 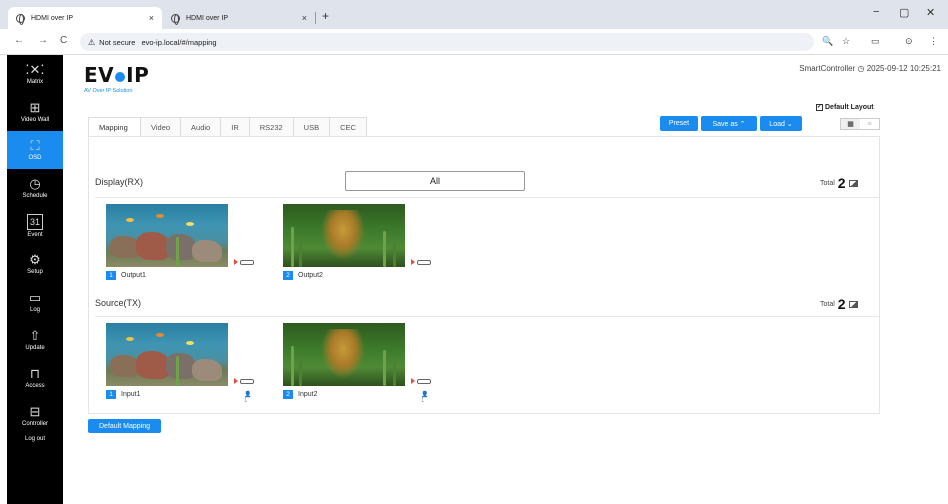 I want to click on minimize-button: −, so click(x=876, y=12).